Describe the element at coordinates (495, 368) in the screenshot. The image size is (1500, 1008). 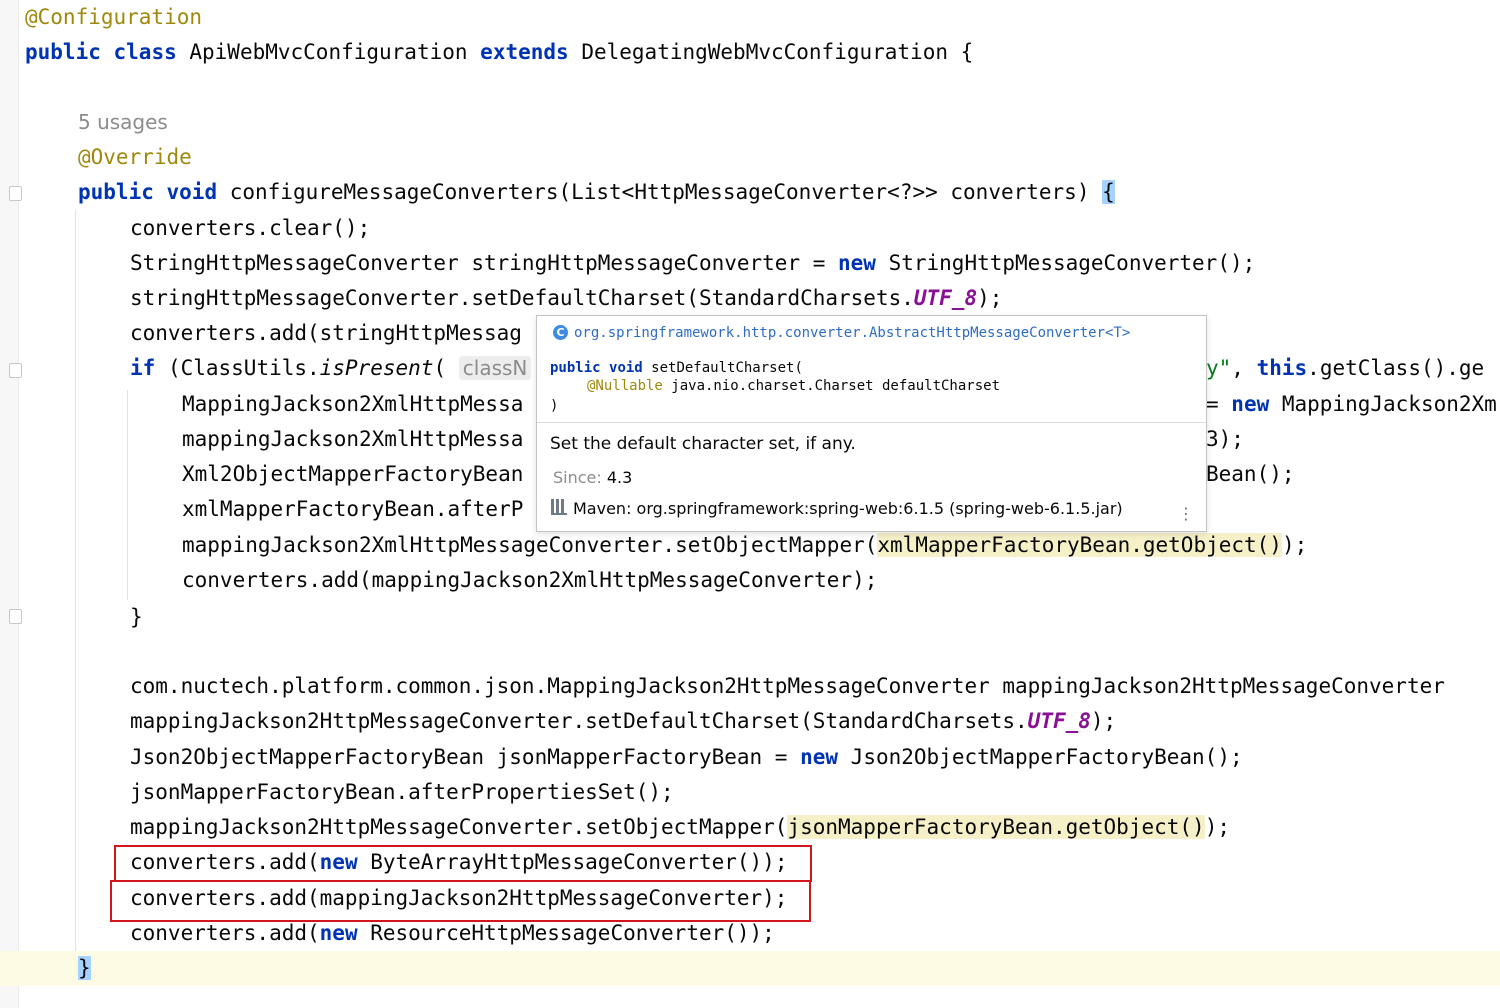
I see `parameter-hint: classN` at that location.